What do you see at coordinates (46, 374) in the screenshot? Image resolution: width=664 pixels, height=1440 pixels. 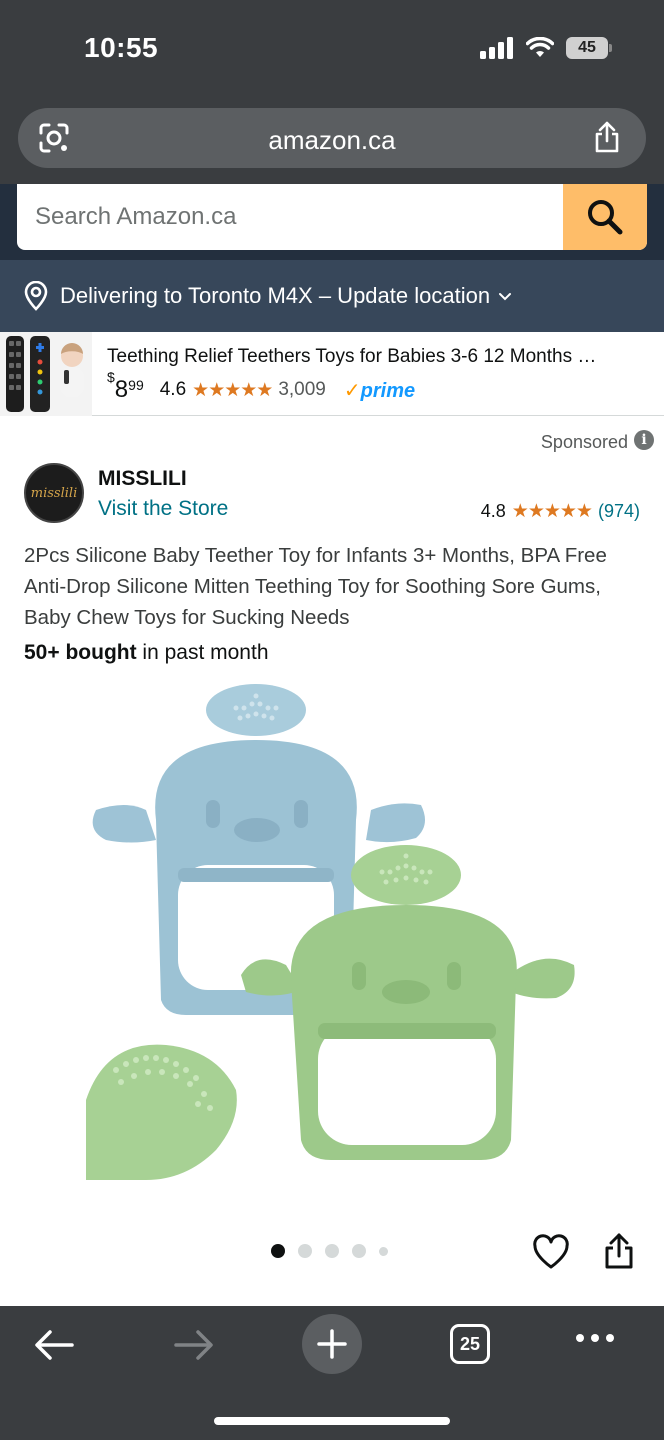 I see `ad-thumbnail` at bounding box center [46, 374].